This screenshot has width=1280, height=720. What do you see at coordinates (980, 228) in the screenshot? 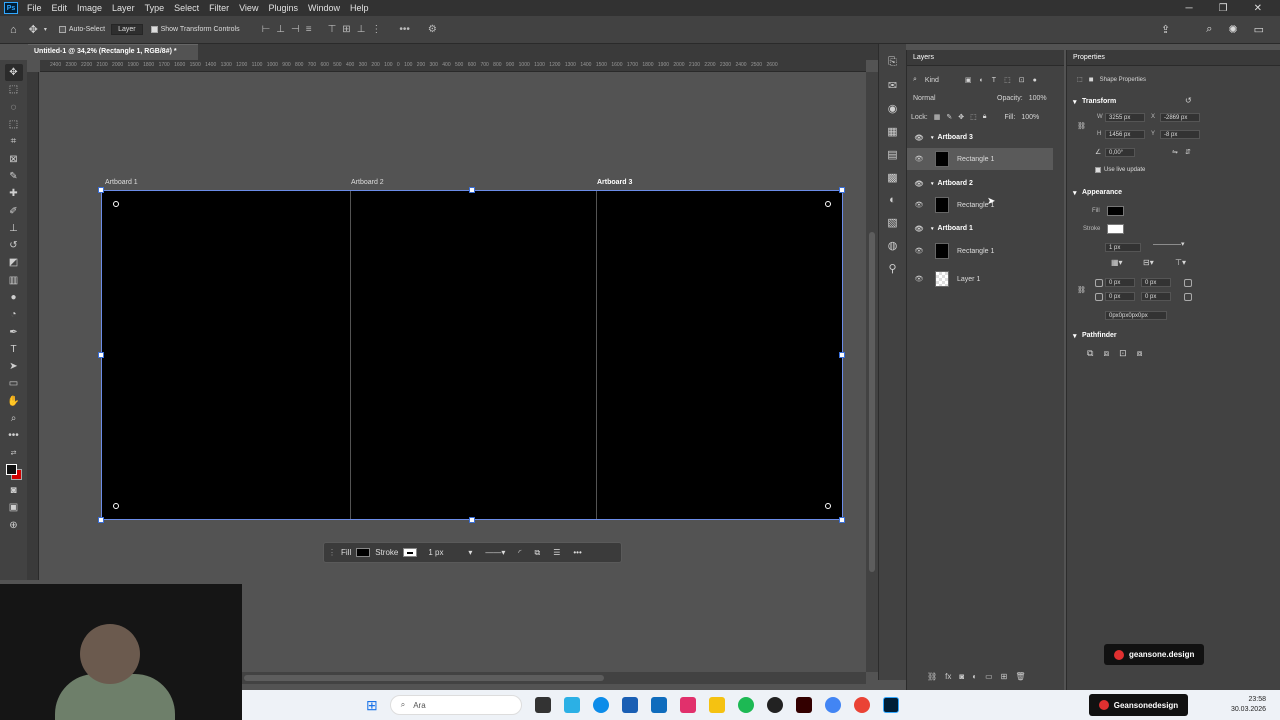
I see `layer-row-artboard-1: 👁︎ ▾ Artboard 1` at bounding box center [980, 228].